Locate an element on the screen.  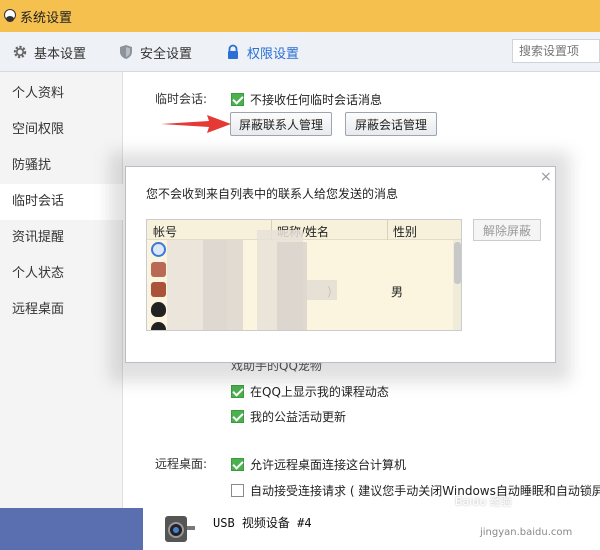
charity-update-checkbox is located at coordinates (237, 416).